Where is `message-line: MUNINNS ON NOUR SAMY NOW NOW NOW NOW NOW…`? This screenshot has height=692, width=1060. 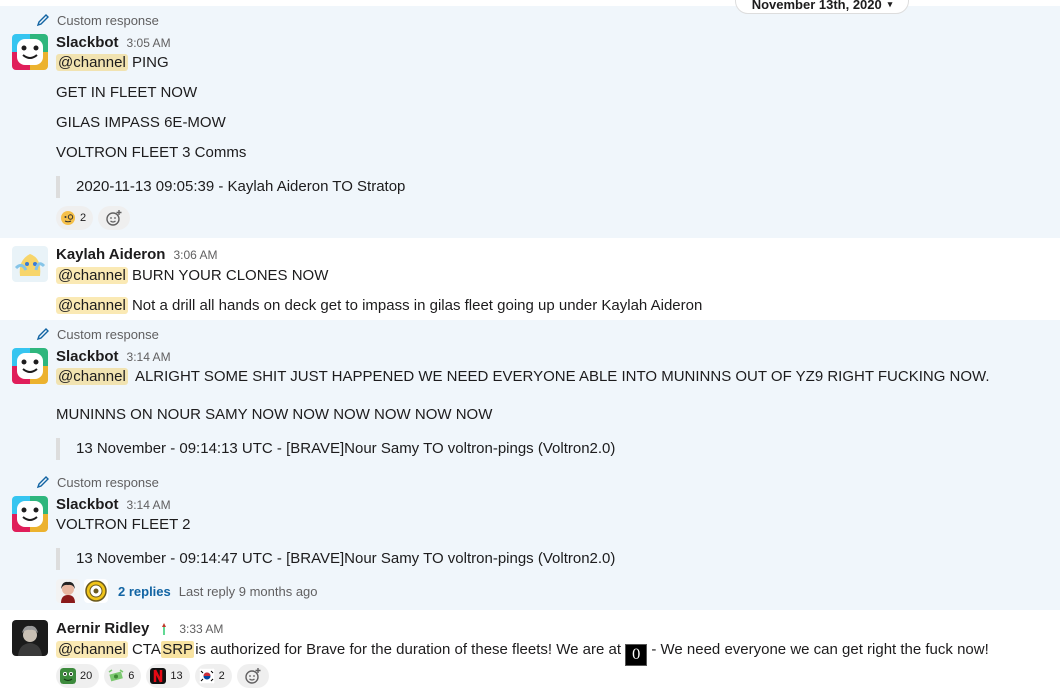
message-line: MUNINNS ON NOUR SAMY NOW NOW NOW NOW NOW… is located at coordinates (274, 414).